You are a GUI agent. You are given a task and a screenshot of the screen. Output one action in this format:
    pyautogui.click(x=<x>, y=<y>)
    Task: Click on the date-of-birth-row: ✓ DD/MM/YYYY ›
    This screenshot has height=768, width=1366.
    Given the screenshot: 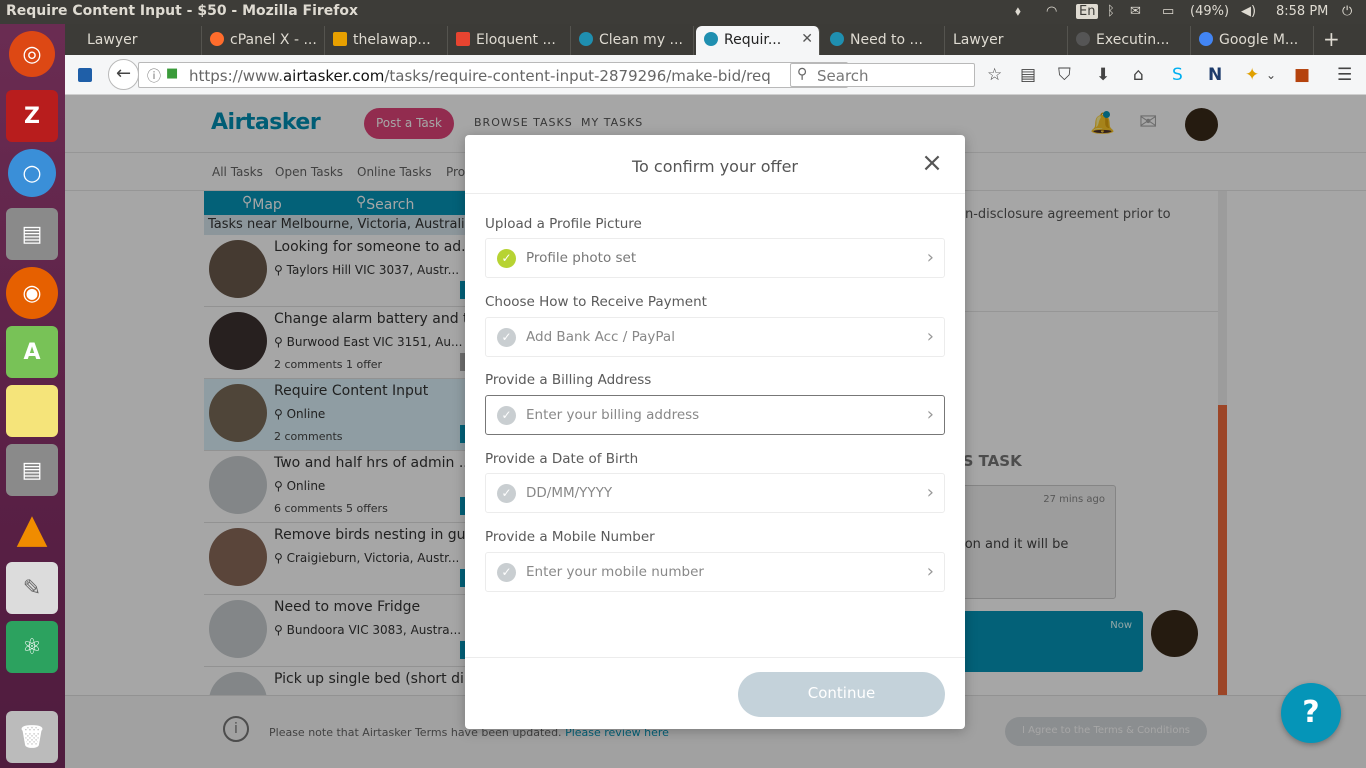 What is the action you would take?
    pyautogui.click(x=715, y=493)
    